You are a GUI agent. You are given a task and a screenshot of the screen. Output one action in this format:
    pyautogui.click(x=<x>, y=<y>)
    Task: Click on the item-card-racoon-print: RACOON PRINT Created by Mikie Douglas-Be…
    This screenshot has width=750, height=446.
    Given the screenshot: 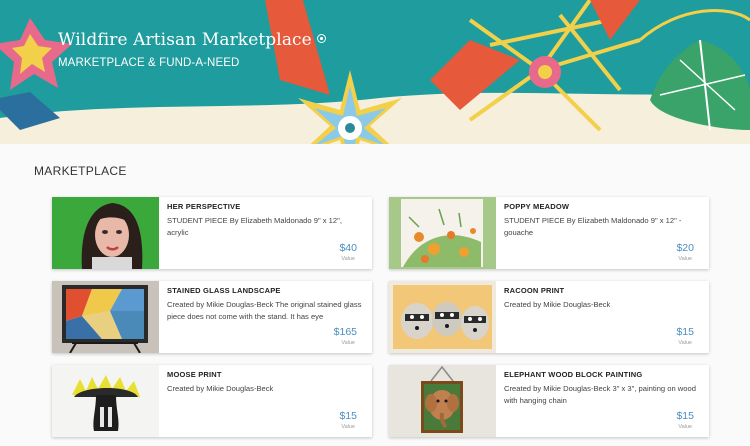 What is the action you would take?
    pyautogui.click(x=549, y=317)
    